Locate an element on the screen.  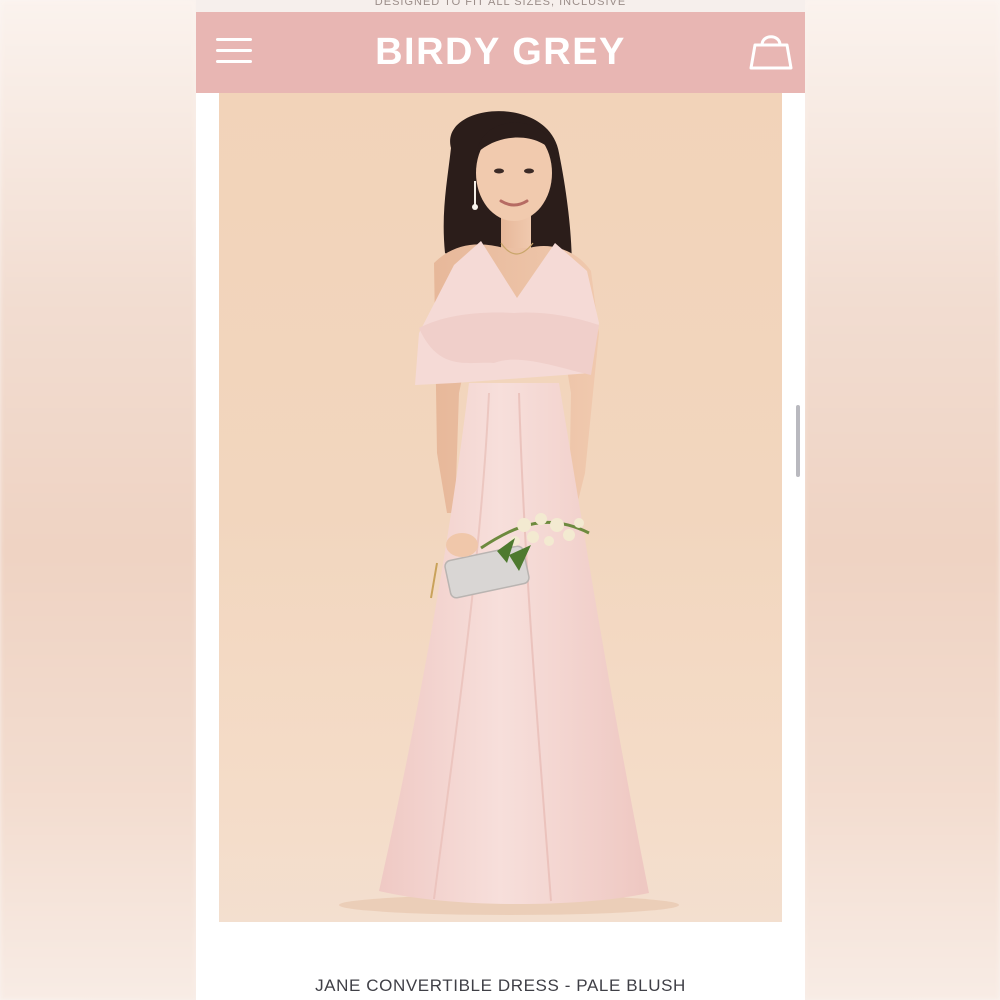
promo-banner: DESIGNED TO FIT ALL SIZES, INCLUSIVE is located at coordinates (500, 6).